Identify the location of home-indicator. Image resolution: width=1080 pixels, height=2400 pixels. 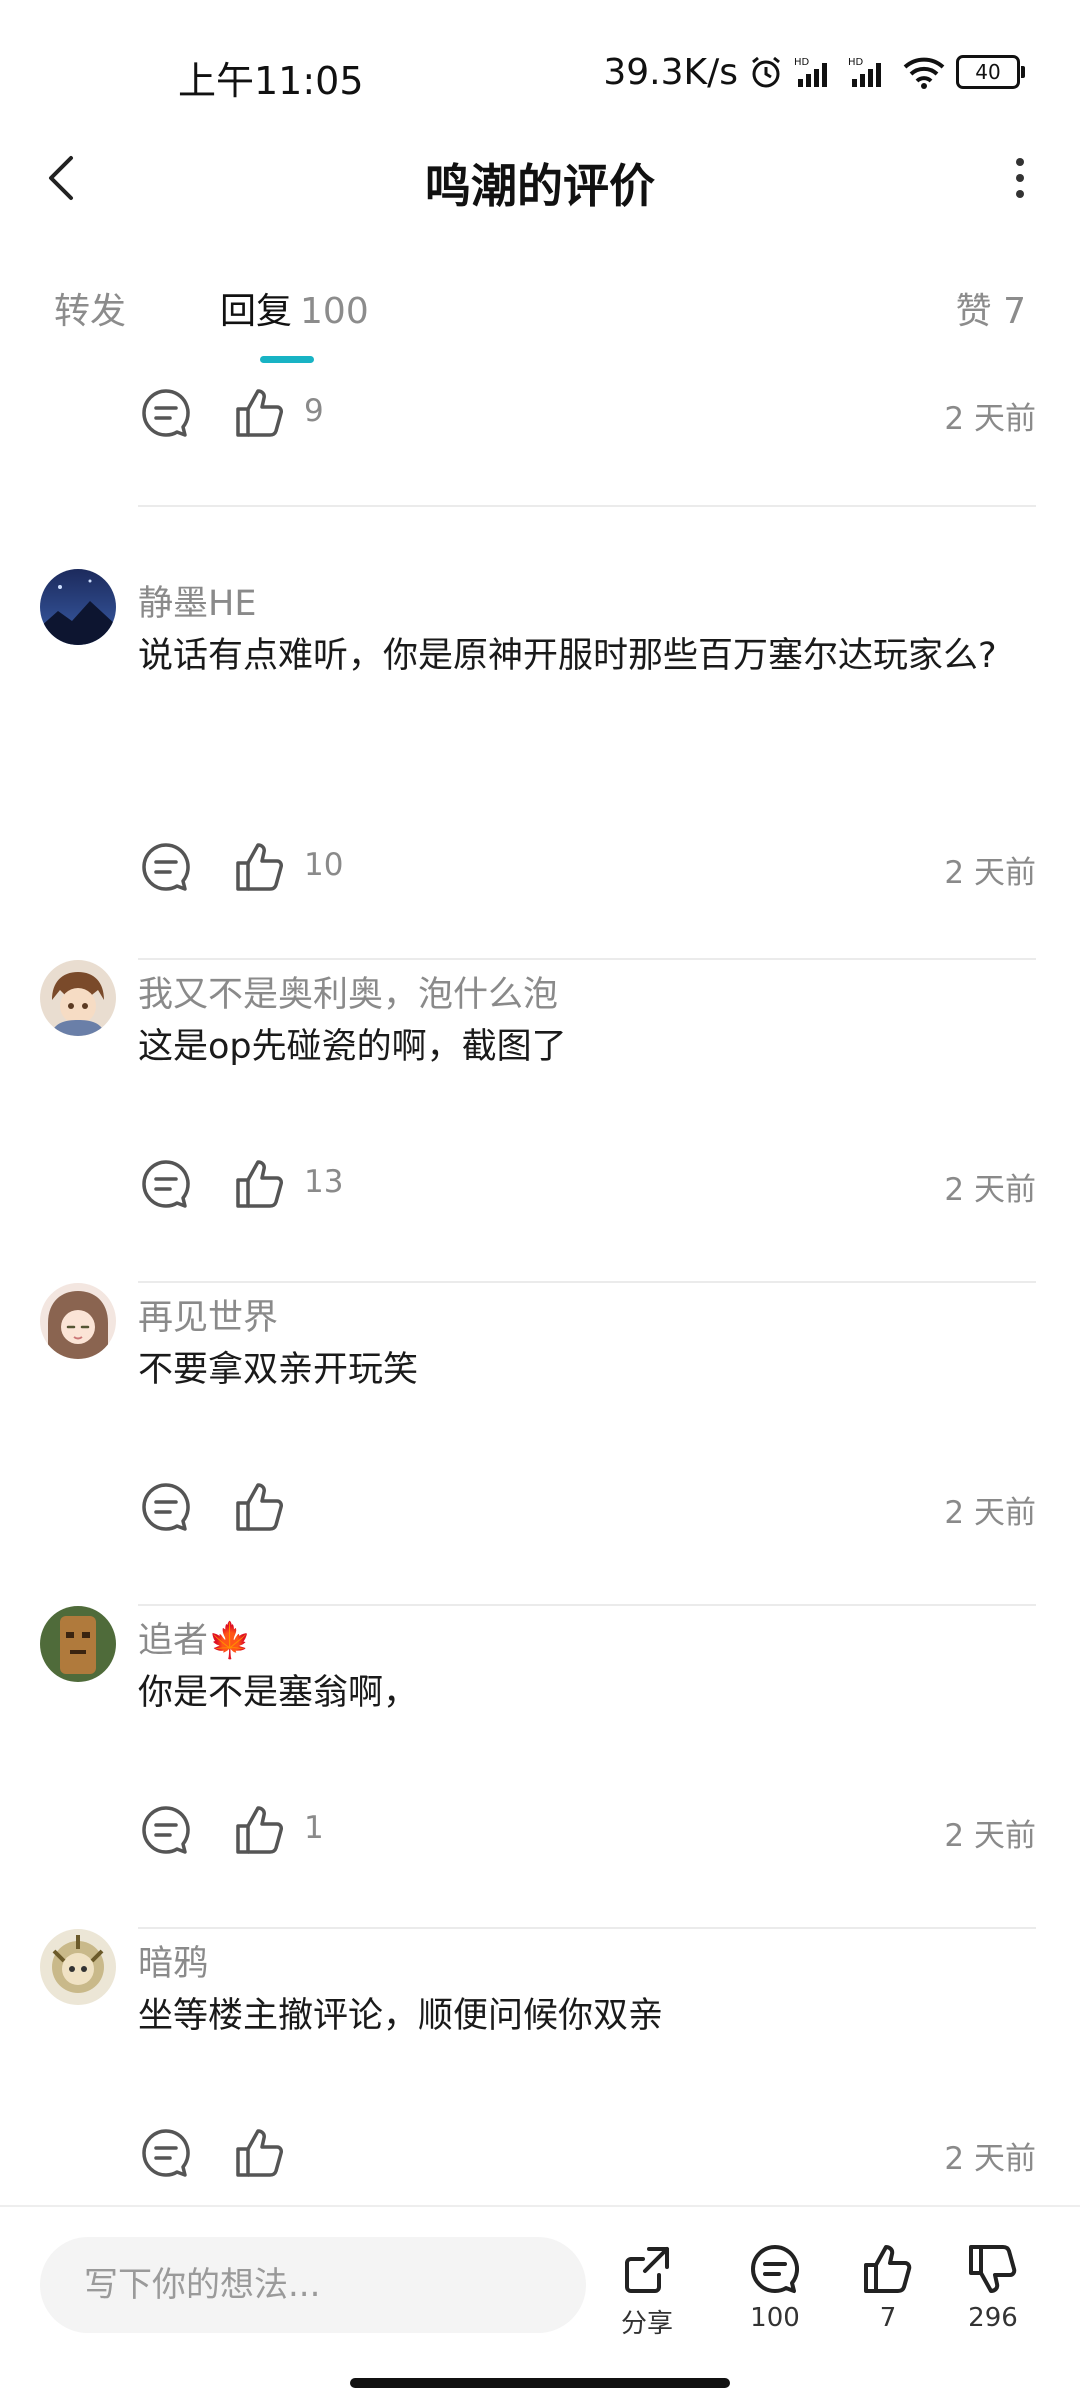
(540, 2383).